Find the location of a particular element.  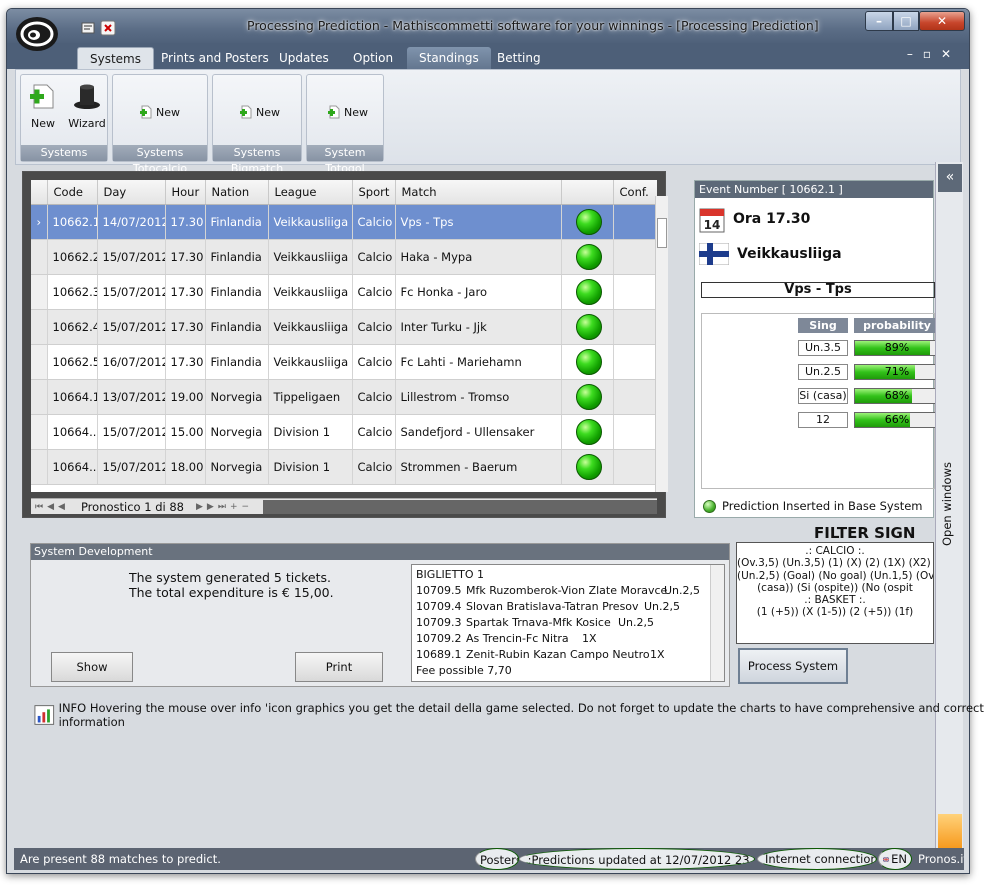

cell-match: Inter Turku - Jjk is located at coordinates (478, 327).